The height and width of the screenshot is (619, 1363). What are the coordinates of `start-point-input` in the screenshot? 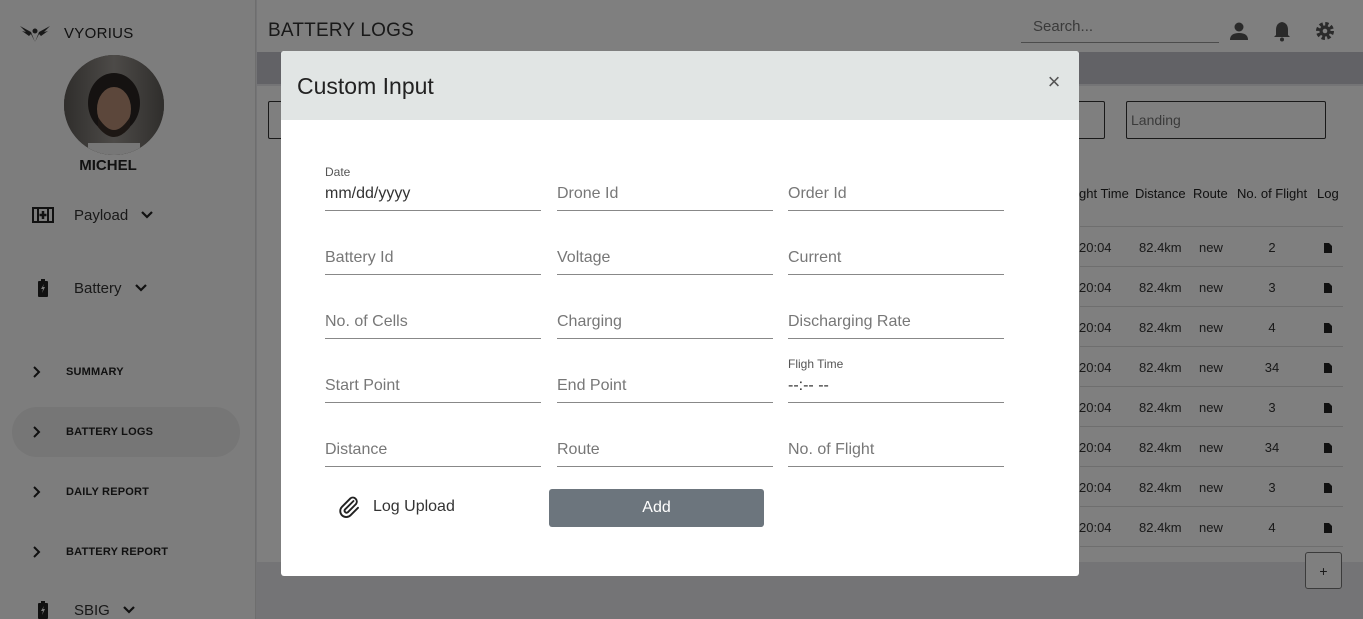 It's located at (433, 386).